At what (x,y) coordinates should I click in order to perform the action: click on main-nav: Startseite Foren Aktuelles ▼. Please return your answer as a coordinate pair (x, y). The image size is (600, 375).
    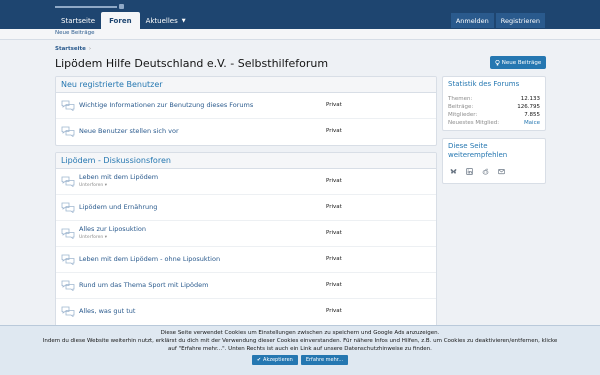
    Looking at the image, I should click on (123, 20).